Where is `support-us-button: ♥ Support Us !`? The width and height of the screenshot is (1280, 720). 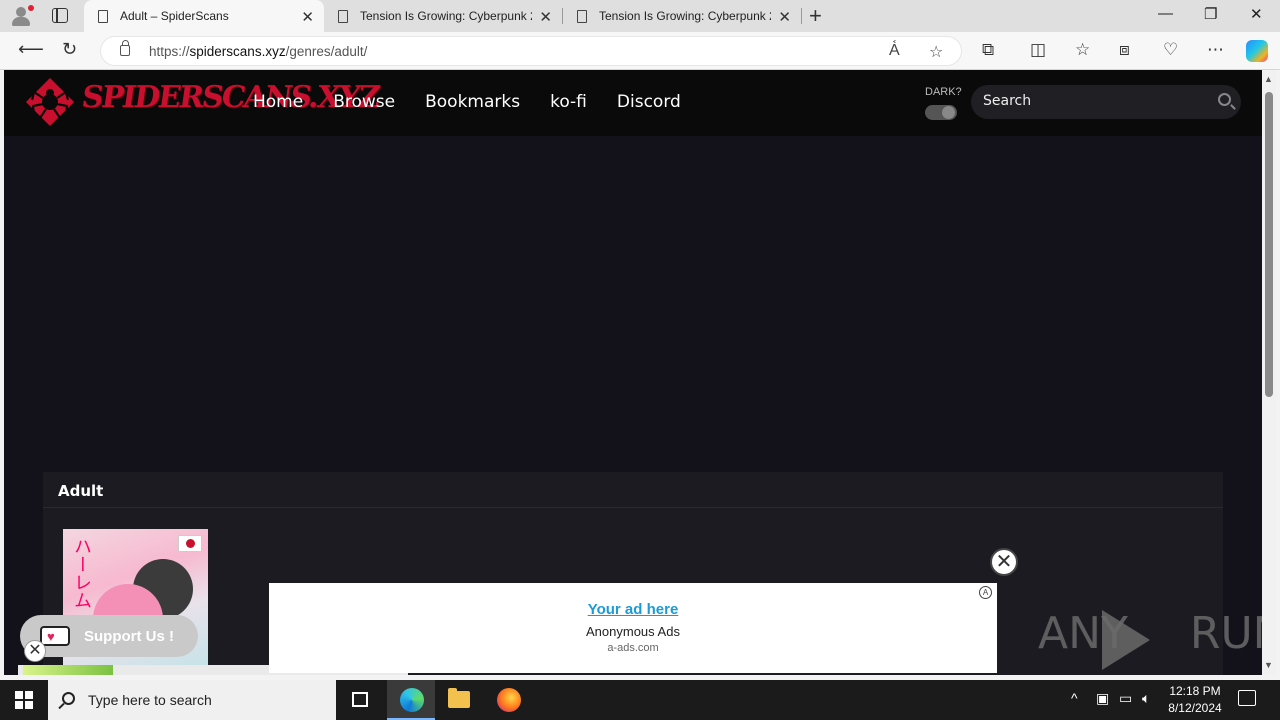 support-us-button: ♥ Support Us ! is located at coordinates (109, 636).